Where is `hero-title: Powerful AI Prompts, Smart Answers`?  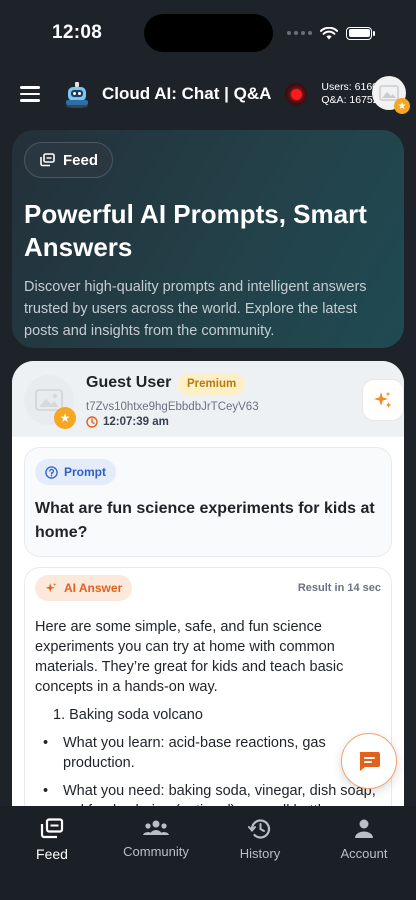 hero-title: Powerful AI Prompts, Smart Answers is located at coordinates (195, 230).